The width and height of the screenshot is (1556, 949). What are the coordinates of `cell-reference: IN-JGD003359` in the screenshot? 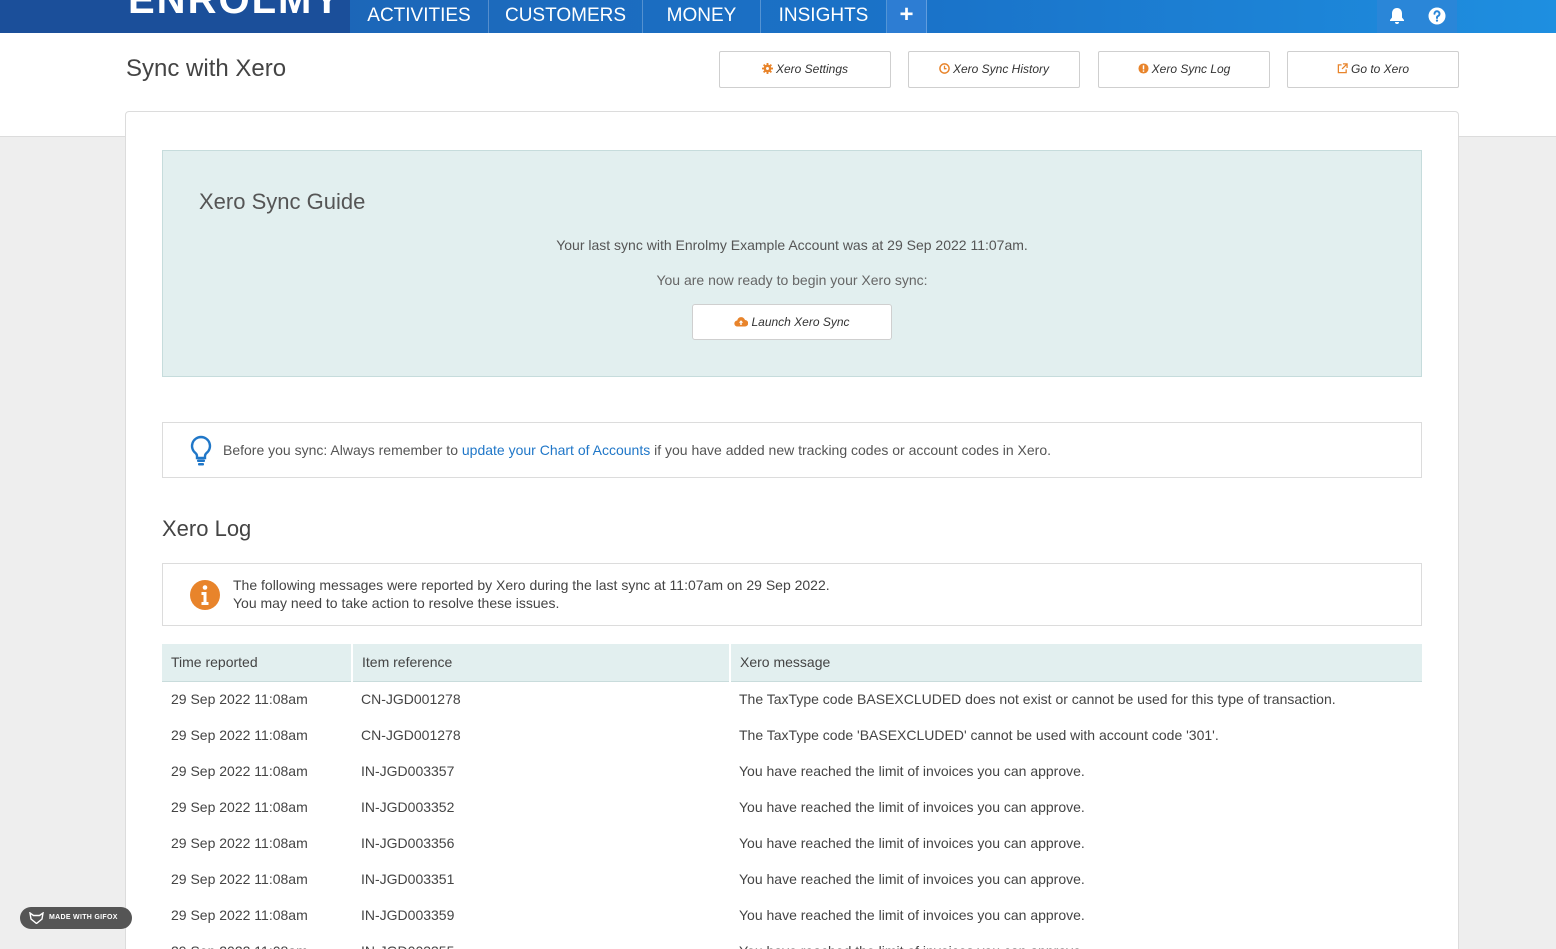 It's located at (408, 915).